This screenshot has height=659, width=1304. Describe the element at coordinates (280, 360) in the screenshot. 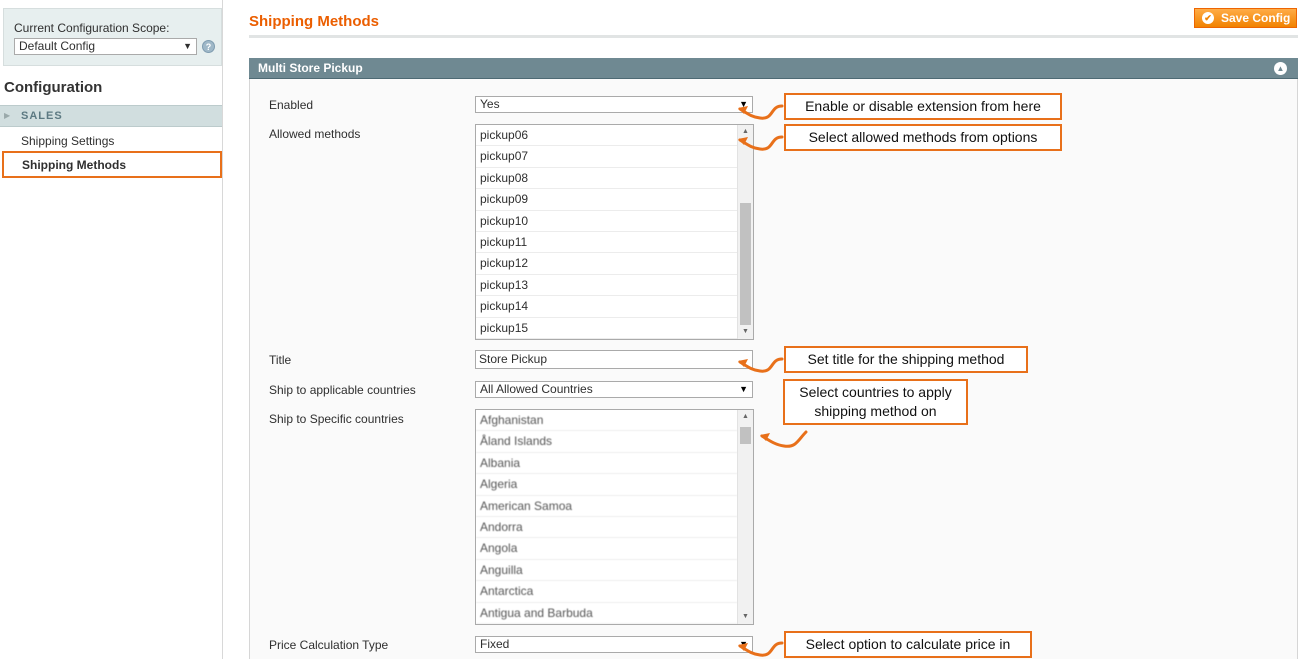

I see `title-label: Title` at that location.